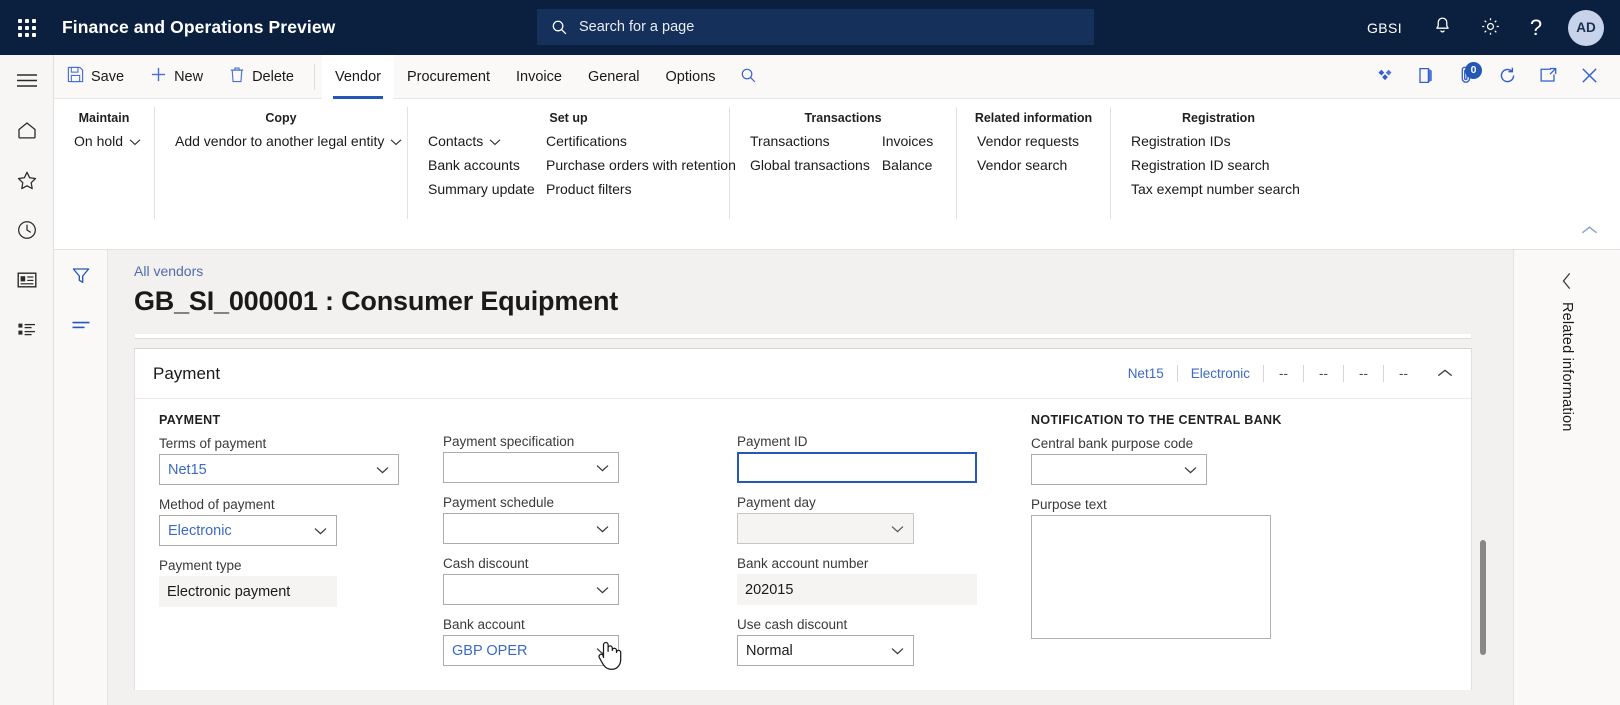 The height and width of the screenshot is (705, 1620). Describe the element at coordinates (769, 589) in the screenshot. I see `bank-account-number-value: 202015` at that location.